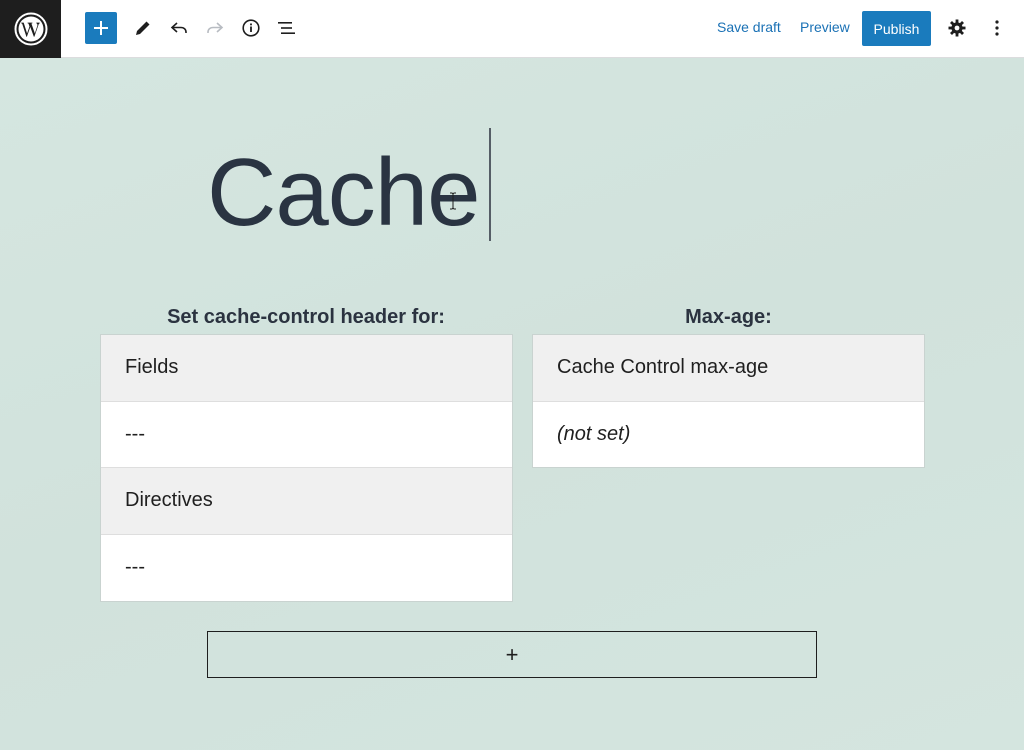 The image size is (1024, 750). I want to click on cache-control-table: Fields --- Directives ---, so click(306, 468).